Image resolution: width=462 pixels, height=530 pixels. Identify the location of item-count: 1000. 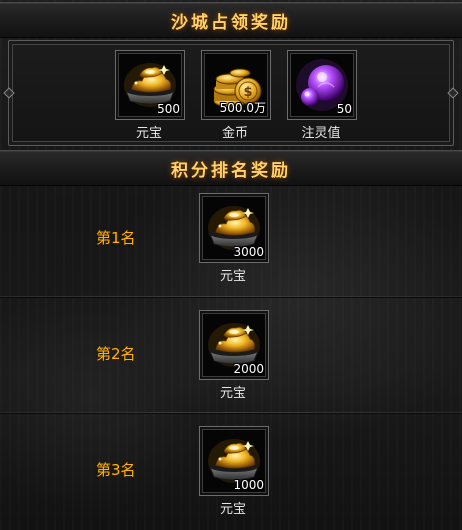
(248, 485).